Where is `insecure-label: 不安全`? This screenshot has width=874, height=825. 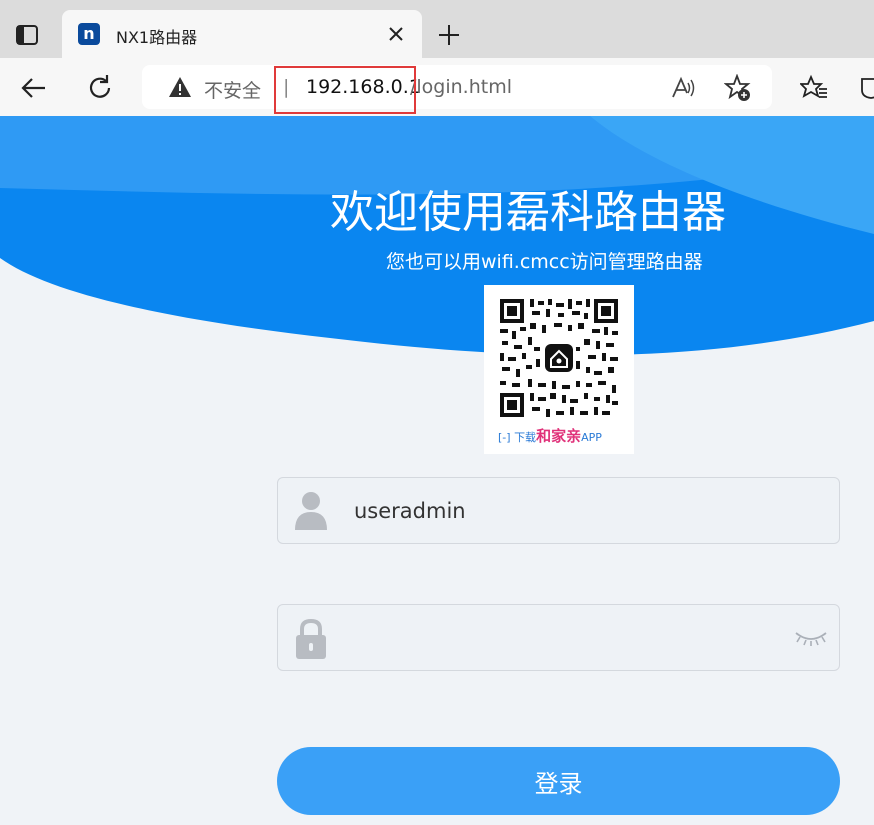
insecure-label: 不安全 is located at coordinates (233, 91).